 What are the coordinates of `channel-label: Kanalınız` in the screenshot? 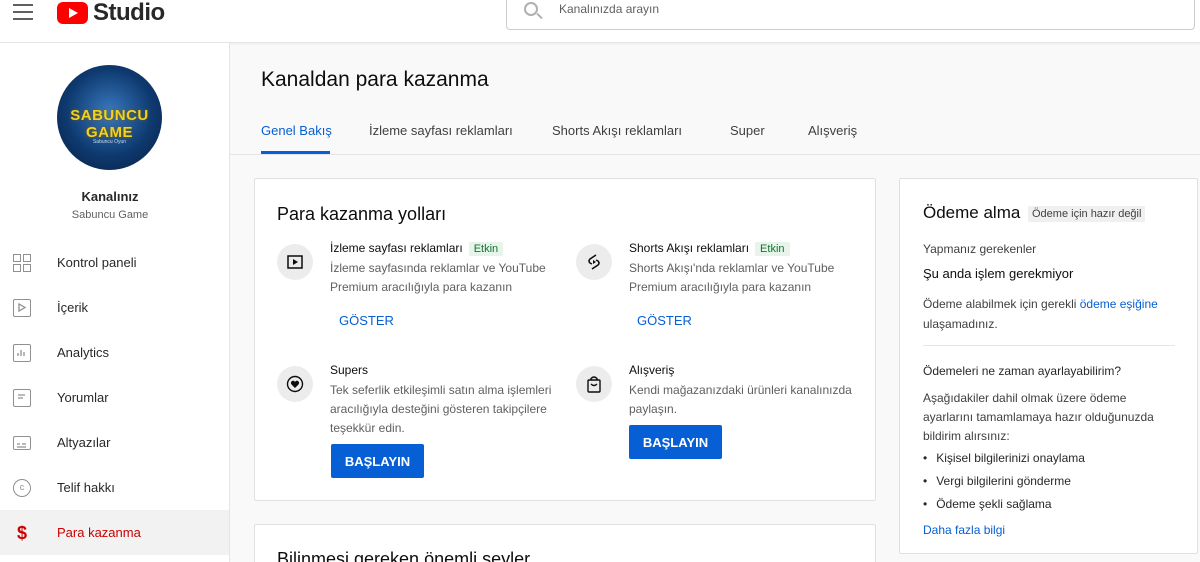 It's located at (110, 196).